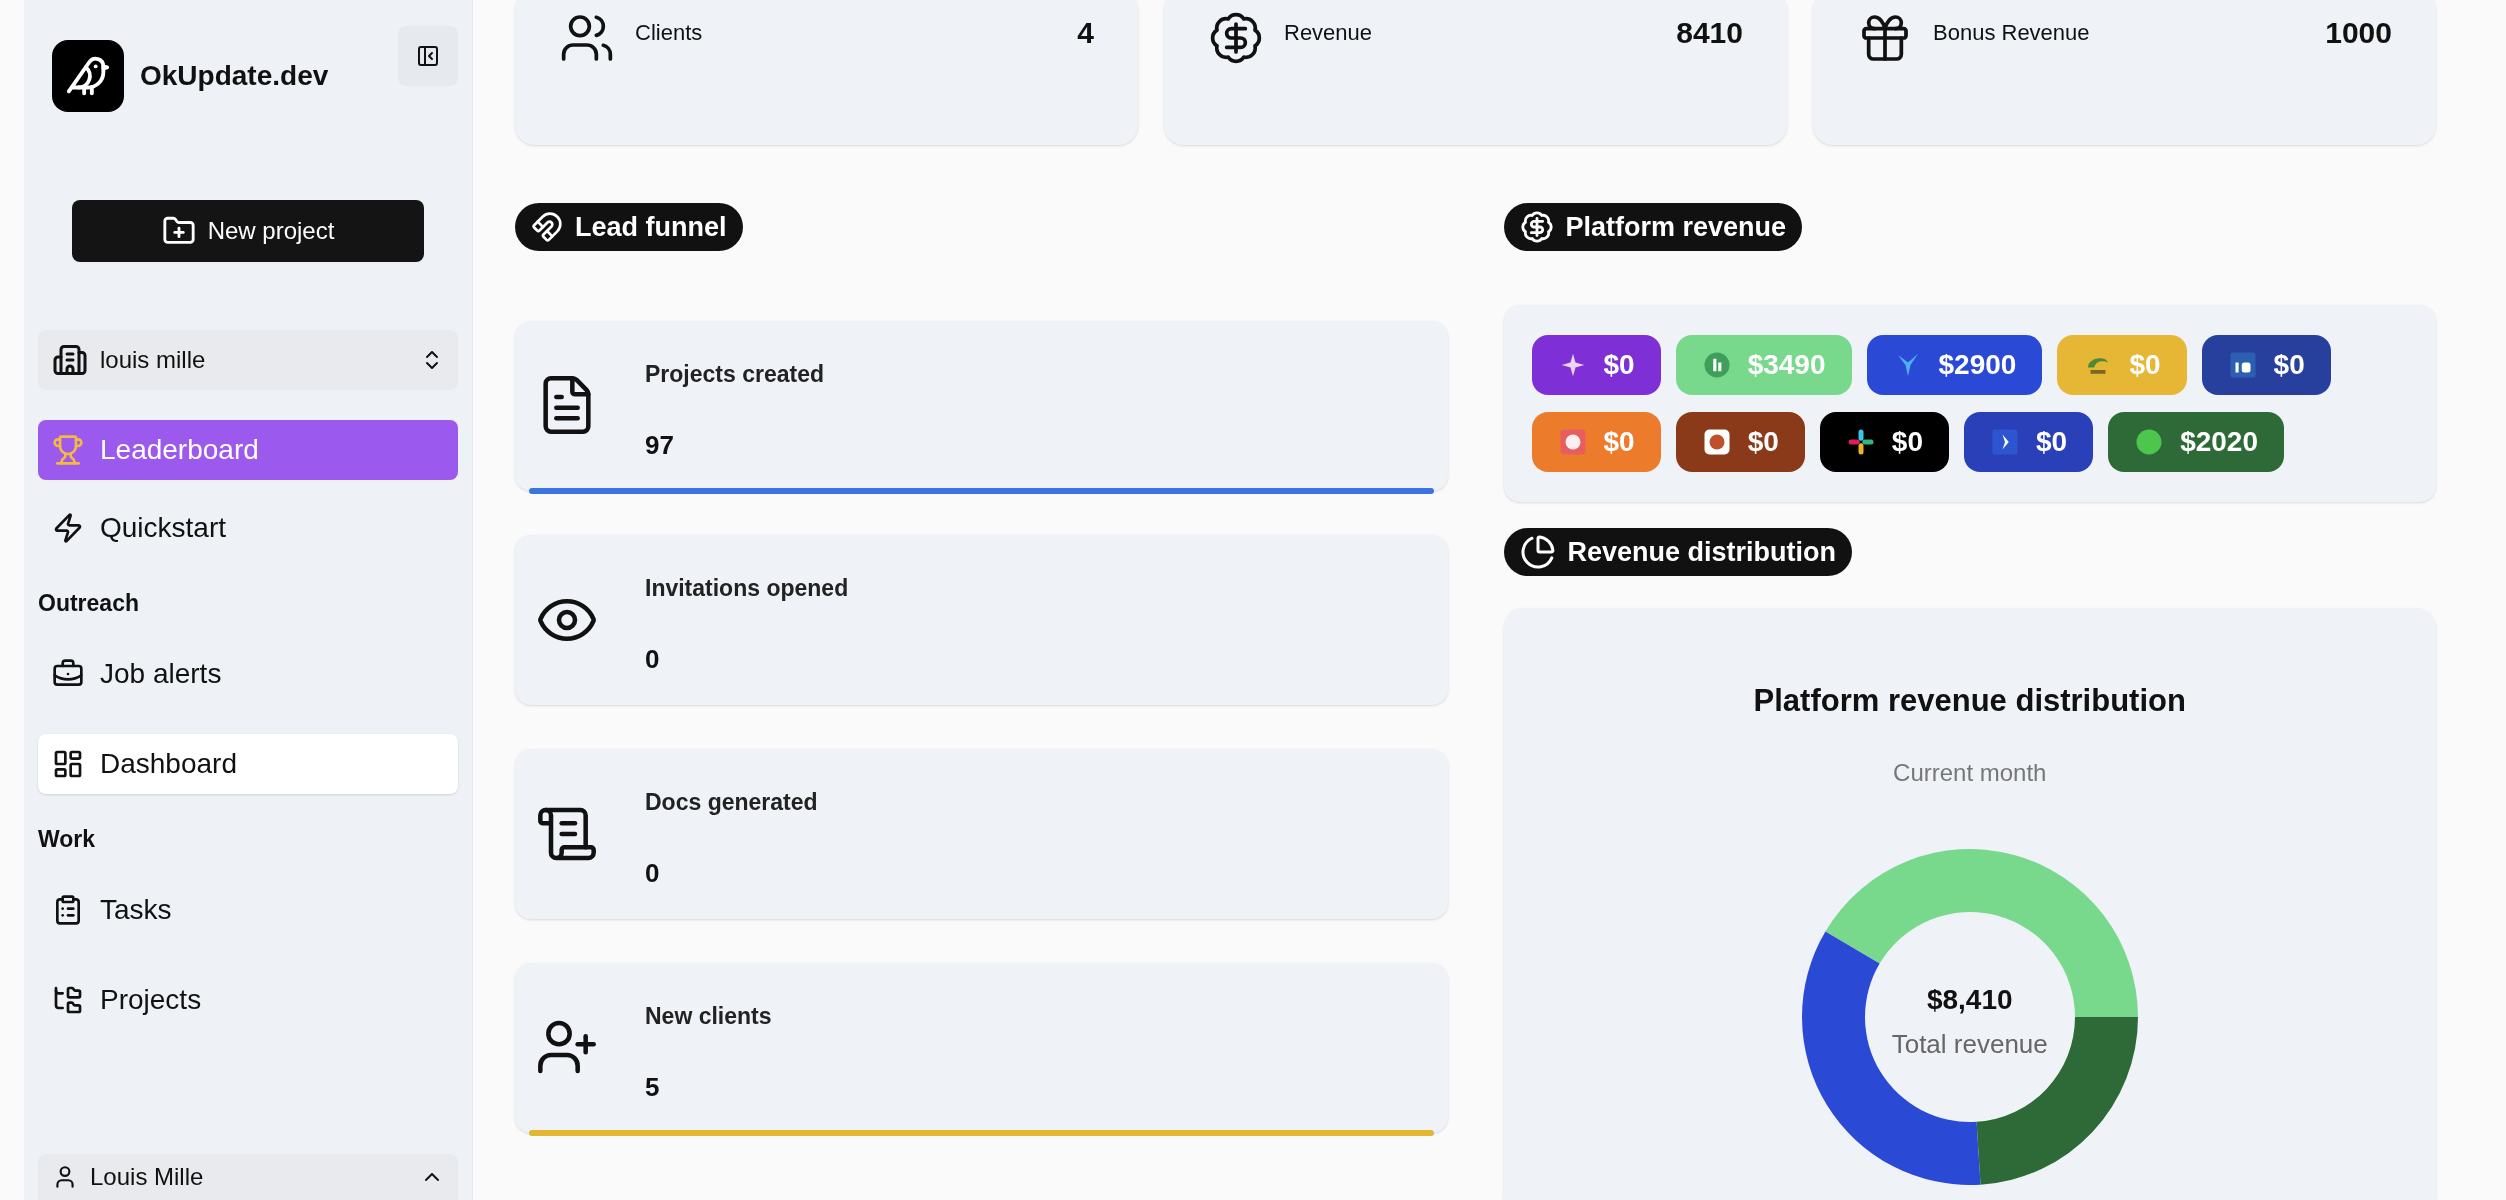  I want to click on logo-icon, so click(88, 76).